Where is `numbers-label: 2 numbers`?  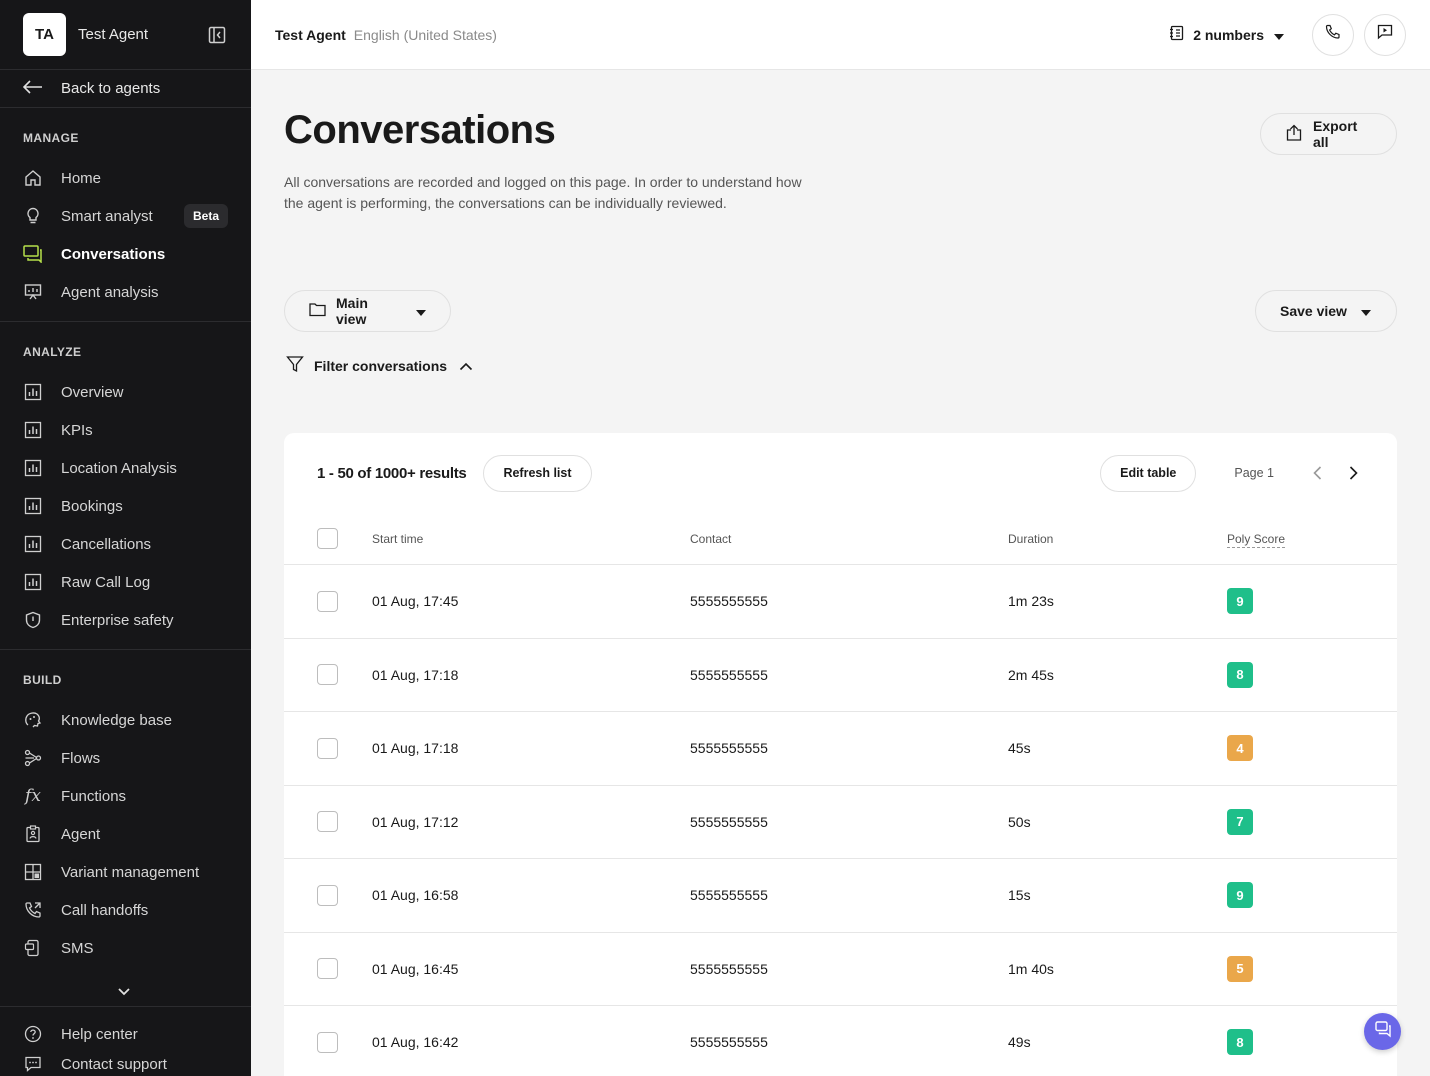
numbers-label: 2 numbers is located at coordinates (1228, 34).